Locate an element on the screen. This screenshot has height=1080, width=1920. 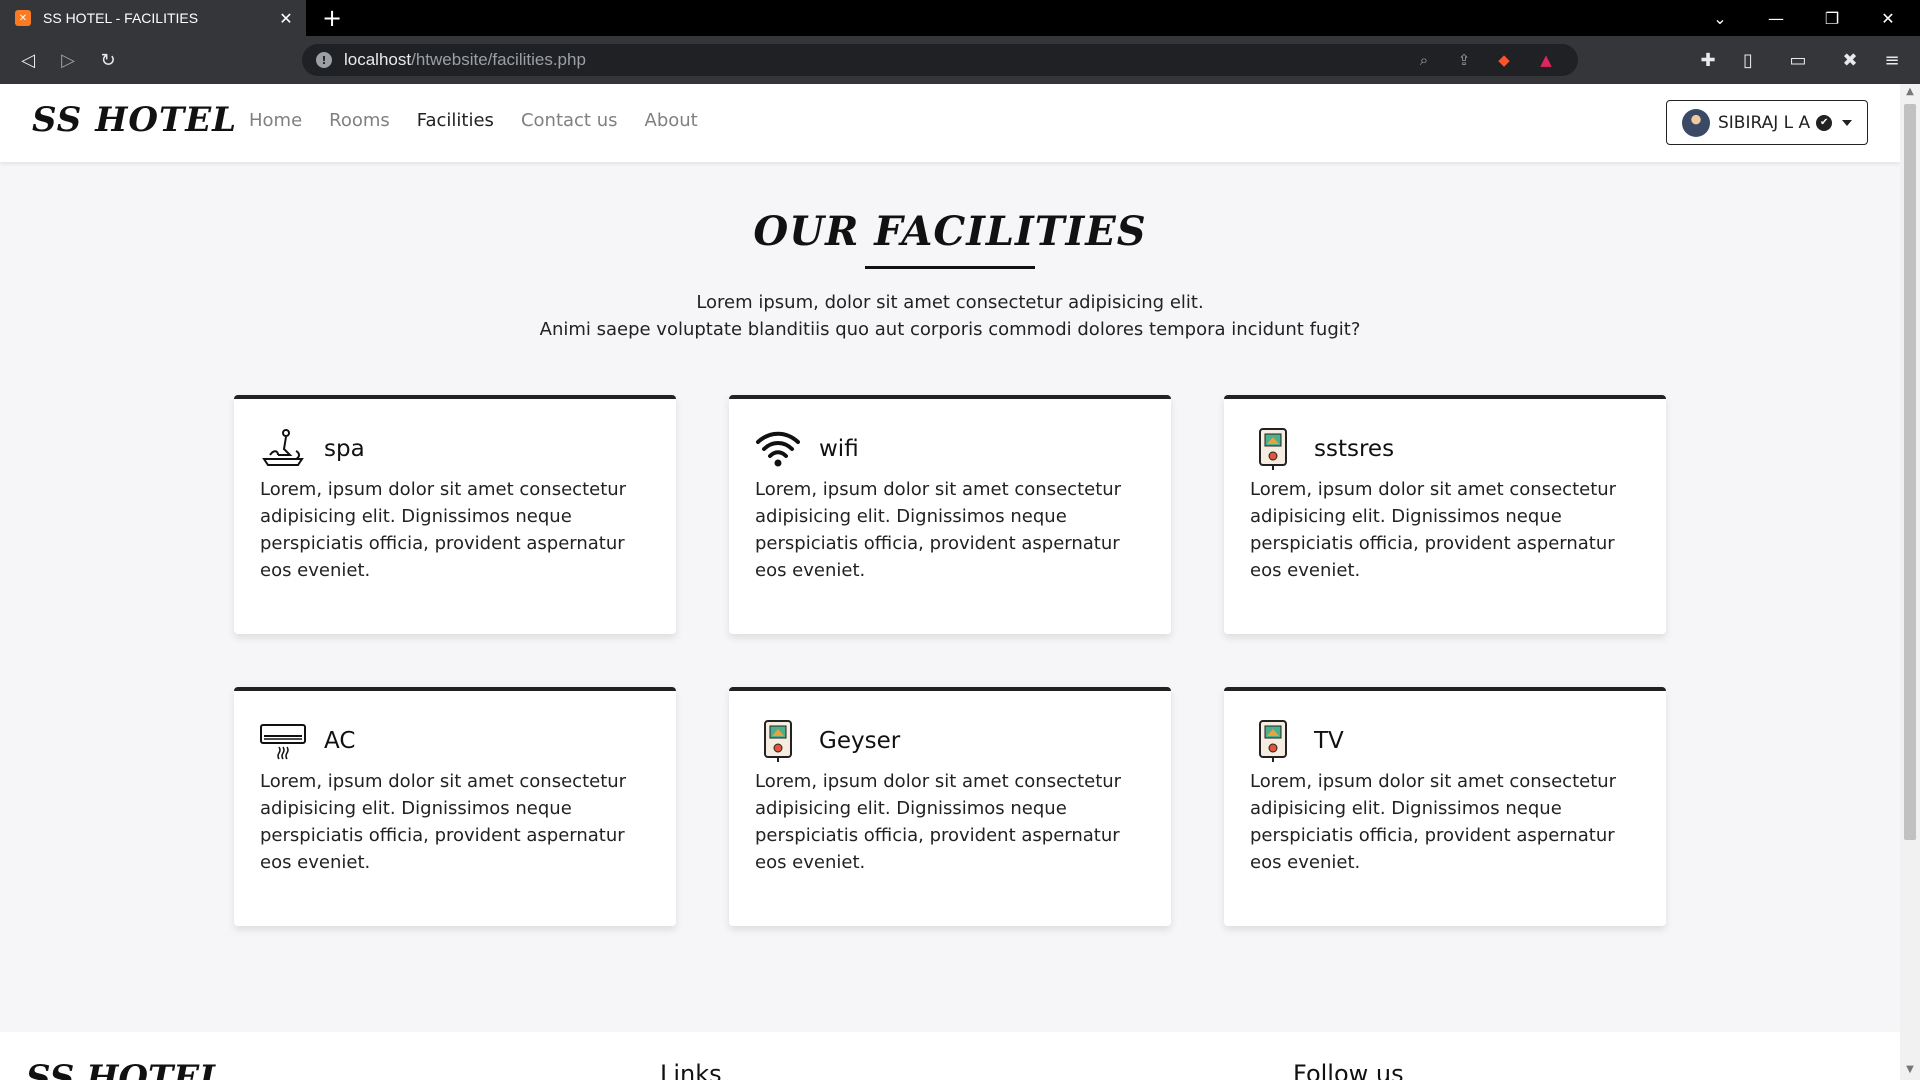
nav-link-facilities: Facilities is located at coordinates (455, 120).